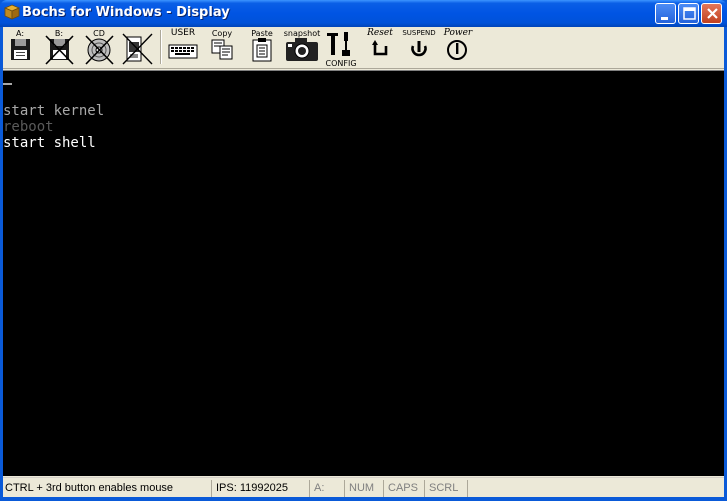  What do you see at coordinates (59, 50) in the screenshot?
I see `floppy-disk-disabled-icon` at bounding box center [59, 50].